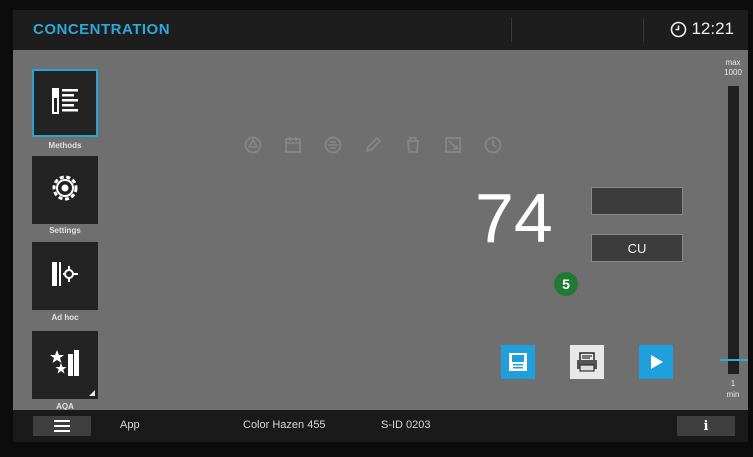 Image resolution: width=753 pixels, height=457 pixels. I want to click on start-button, so click(656, 362).